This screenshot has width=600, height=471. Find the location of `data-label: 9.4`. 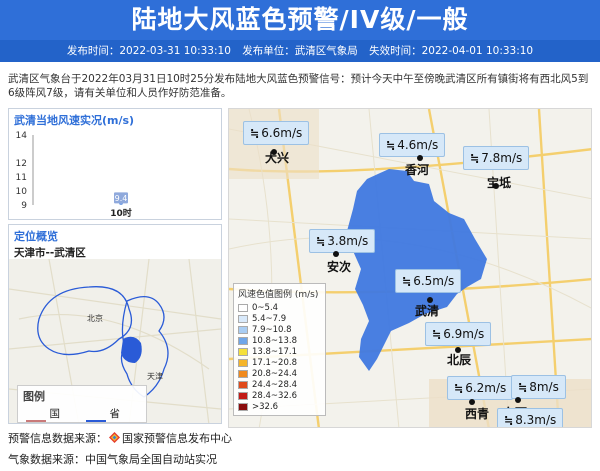

data-label: 9.4 is located at coordinates (121, 198).